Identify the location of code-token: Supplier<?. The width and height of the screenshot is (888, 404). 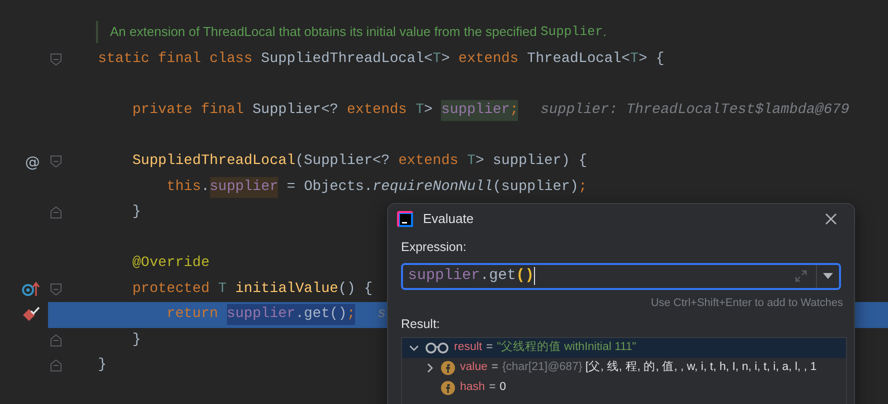
(296, 110).